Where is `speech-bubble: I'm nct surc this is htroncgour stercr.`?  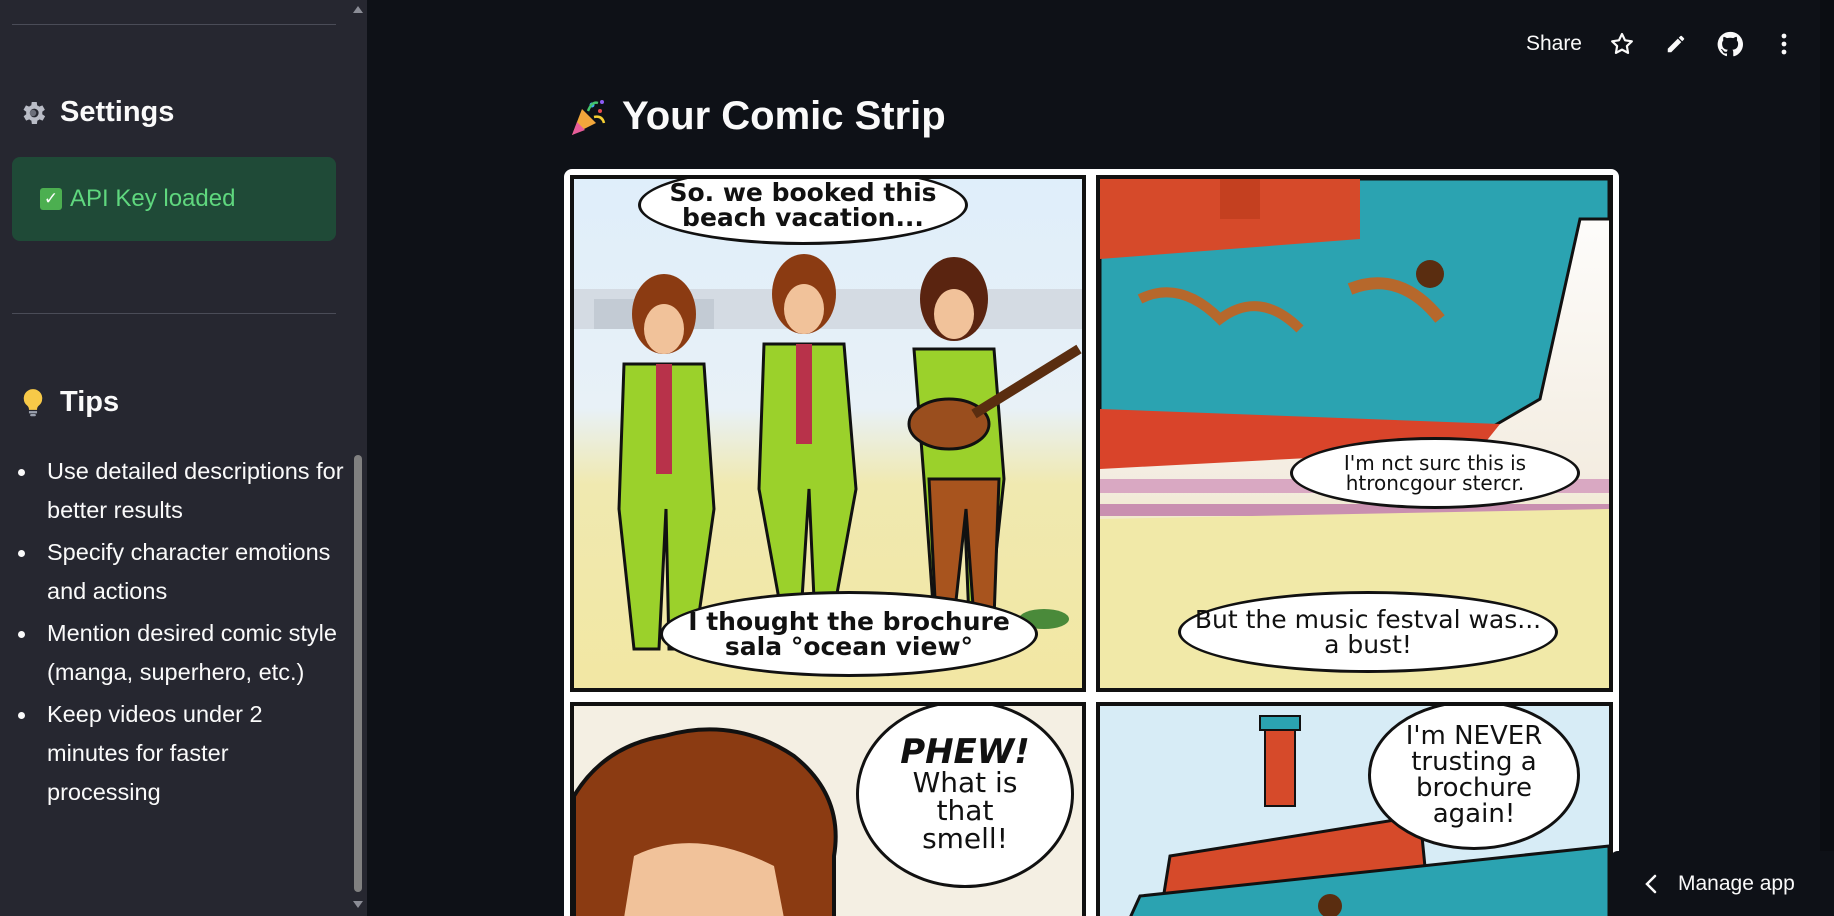
speech-bubble: I'm nct surc this is htroncgour stercr. is located at coordinates (1435, 473).